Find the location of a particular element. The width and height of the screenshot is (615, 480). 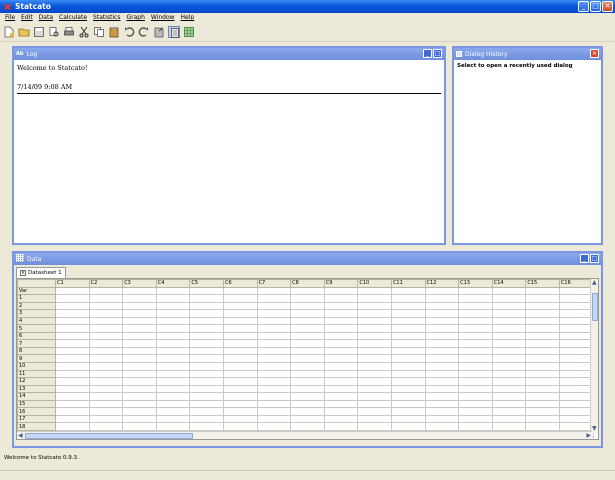

dialog-history-close-button: ✕ is located at coordinates (594, 53).